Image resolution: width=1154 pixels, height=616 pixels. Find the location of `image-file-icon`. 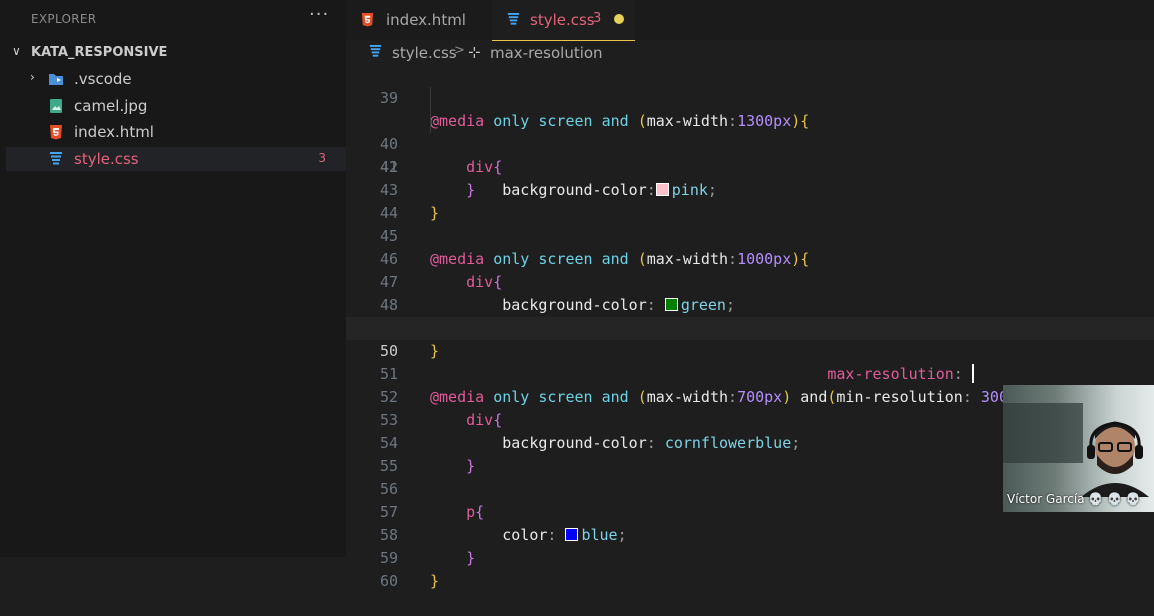

image-file-icon is located at coordinates (56, 106).